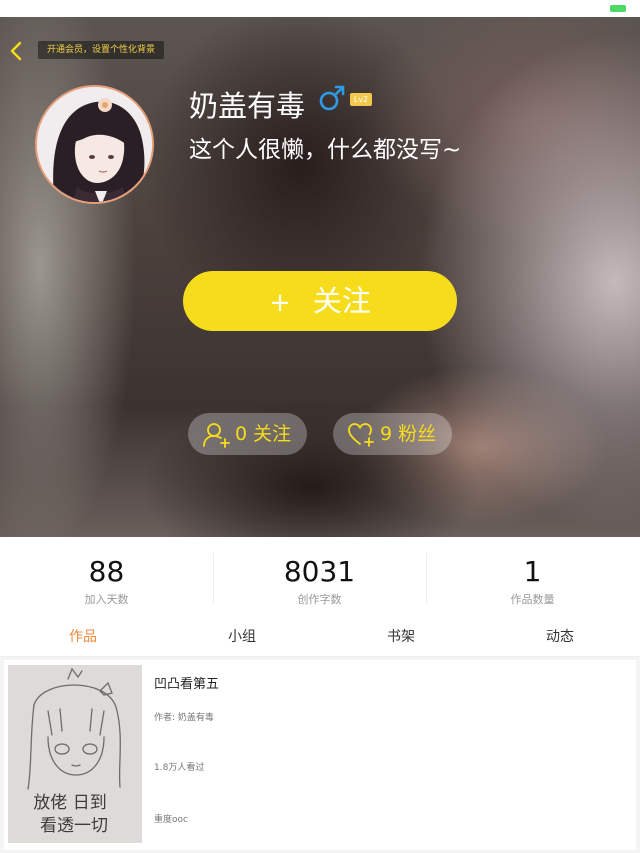 The width and height of the screenshot is (640, 853). Describe the element at coordinates (325, 150) in the screenshot. I see `signature: 这个人很懒，什么都没写~` at that location.